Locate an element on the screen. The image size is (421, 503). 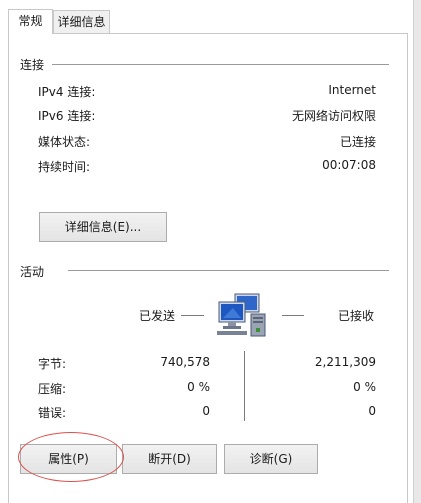
network-computers-icon is located at coordinates (243, 315).